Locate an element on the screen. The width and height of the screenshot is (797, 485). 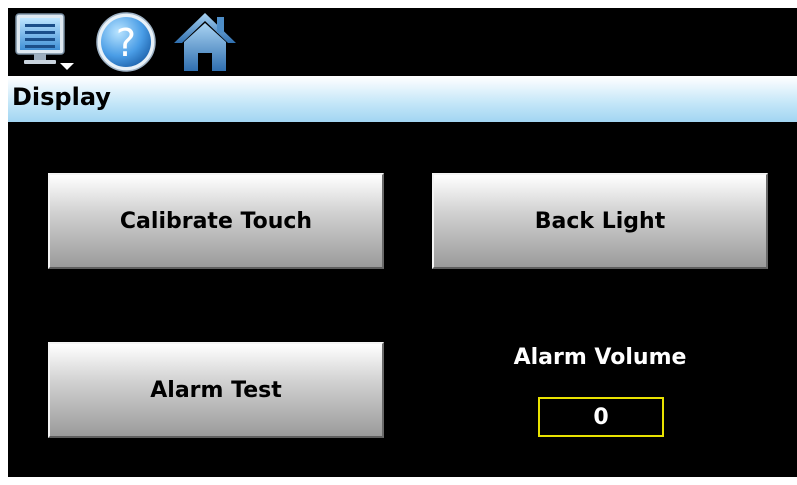
help-icon: ? is located at coordinates (126, 42).